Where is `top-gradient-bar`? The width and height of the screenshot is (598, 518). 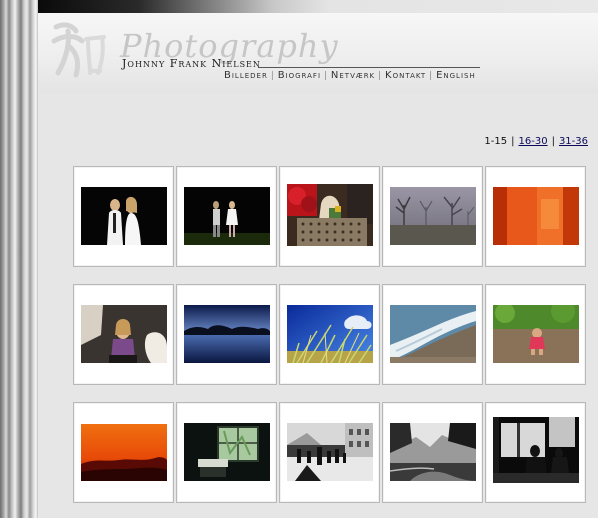 top-gradient-bar is located at coordinates (318, 6).